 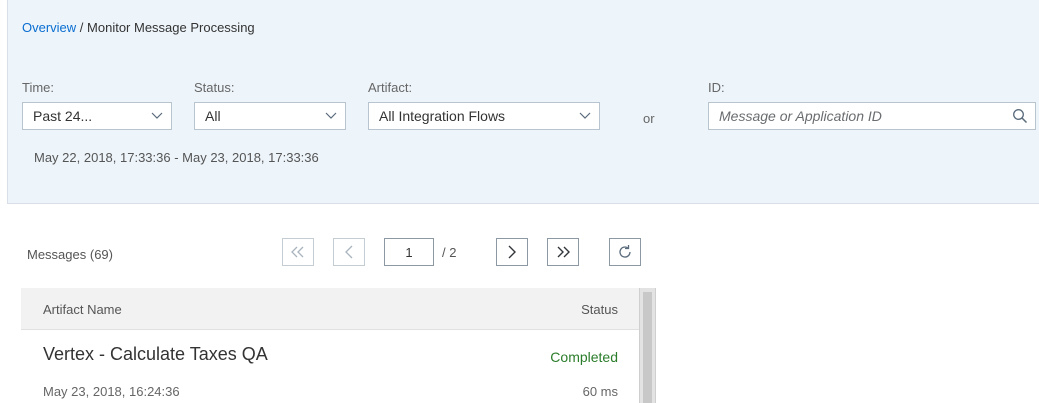 I want to click on column-header-artifact-name: Artifact Name, so click(x=82, y=309).